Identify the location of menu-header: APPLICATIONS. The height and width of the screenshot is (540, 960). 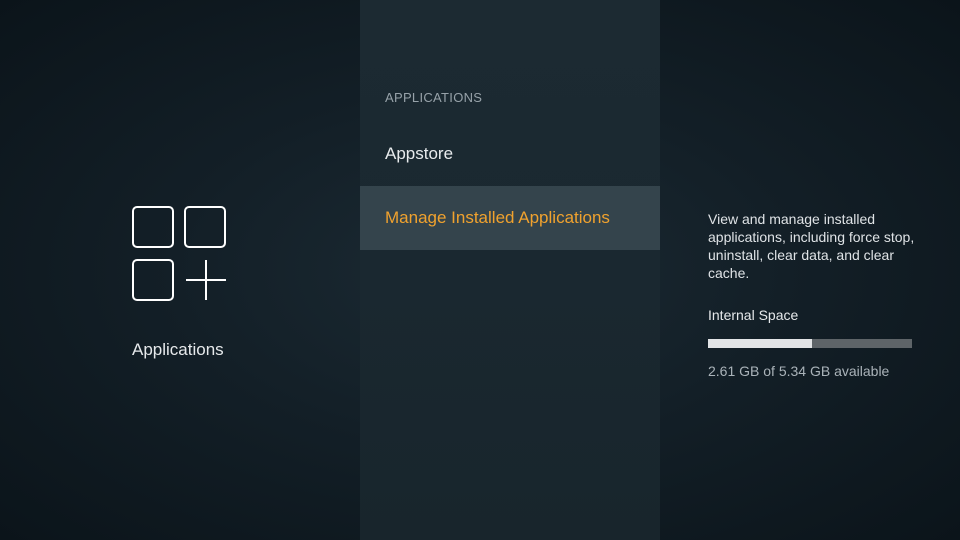
(434, 97).